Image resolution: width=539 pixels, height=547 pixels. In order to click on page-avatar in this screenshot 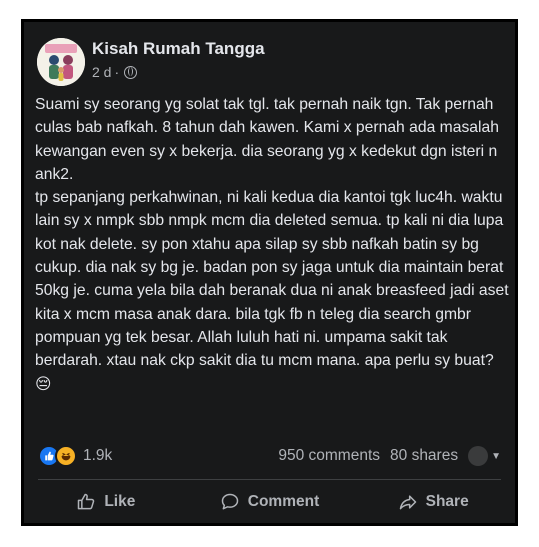, I will do `click(61, 62)`.